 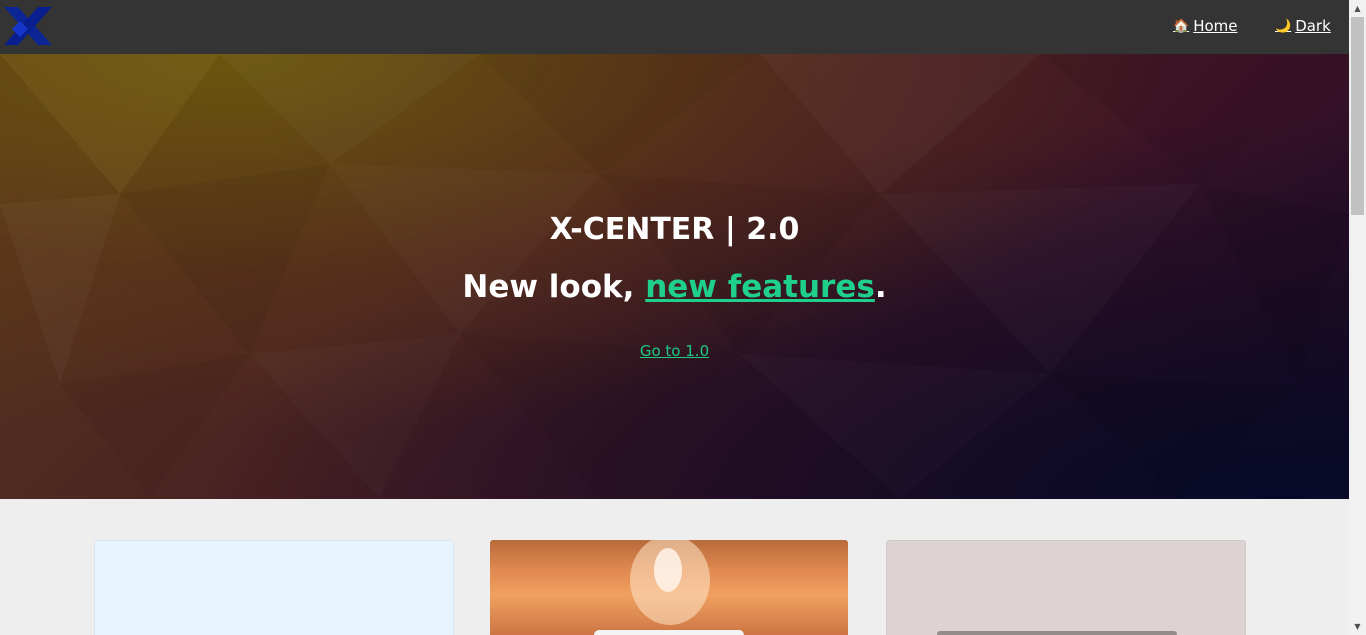 I want to click on page-scrollbar: ▲ ▼, so click(x=1357, y=317).